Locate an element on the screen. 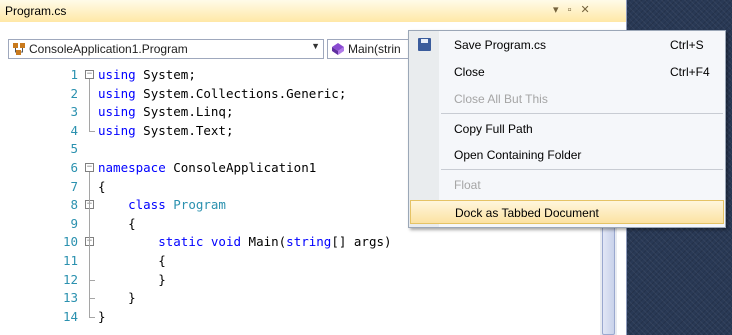  menu-item-label: Close is located at coordinates (469, 72).